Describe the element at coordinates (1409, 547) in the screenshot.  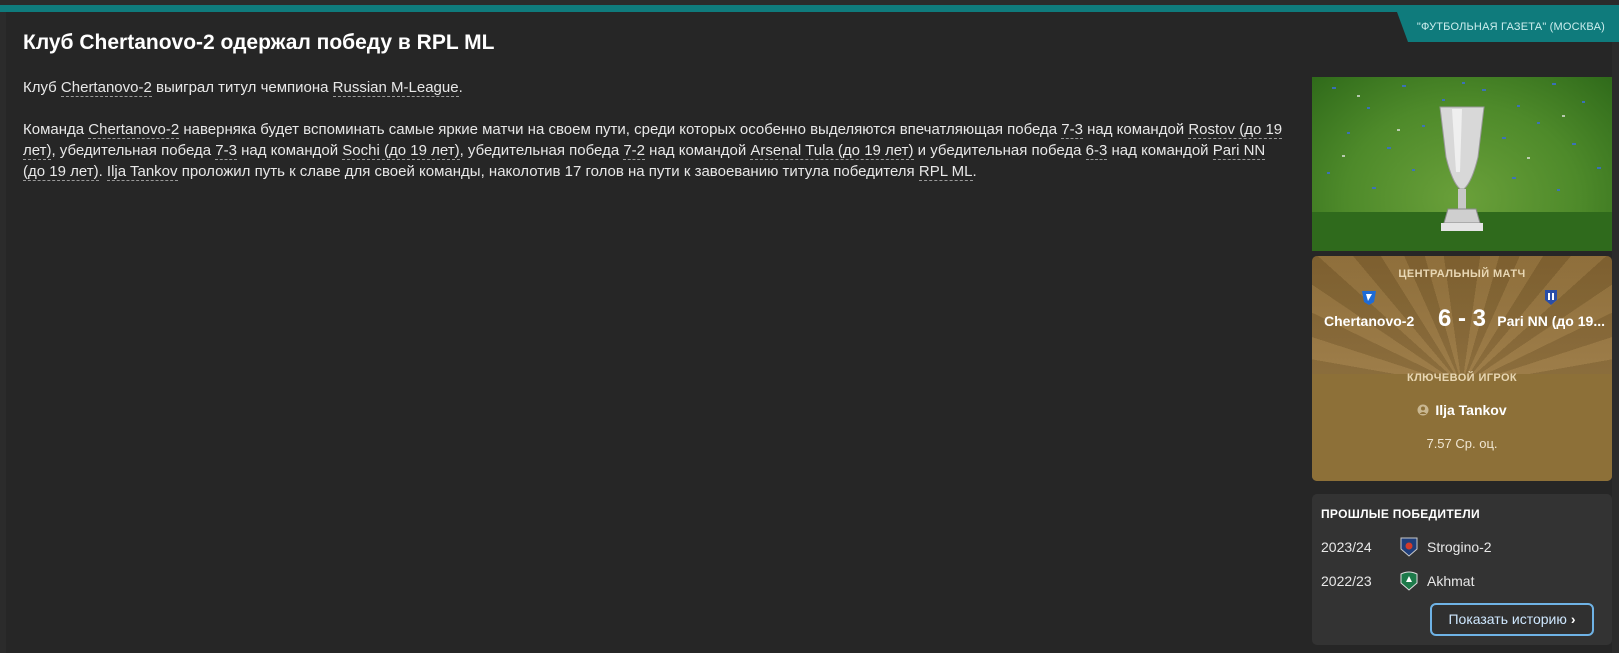
I see `strogino-badge-icon` at that location.